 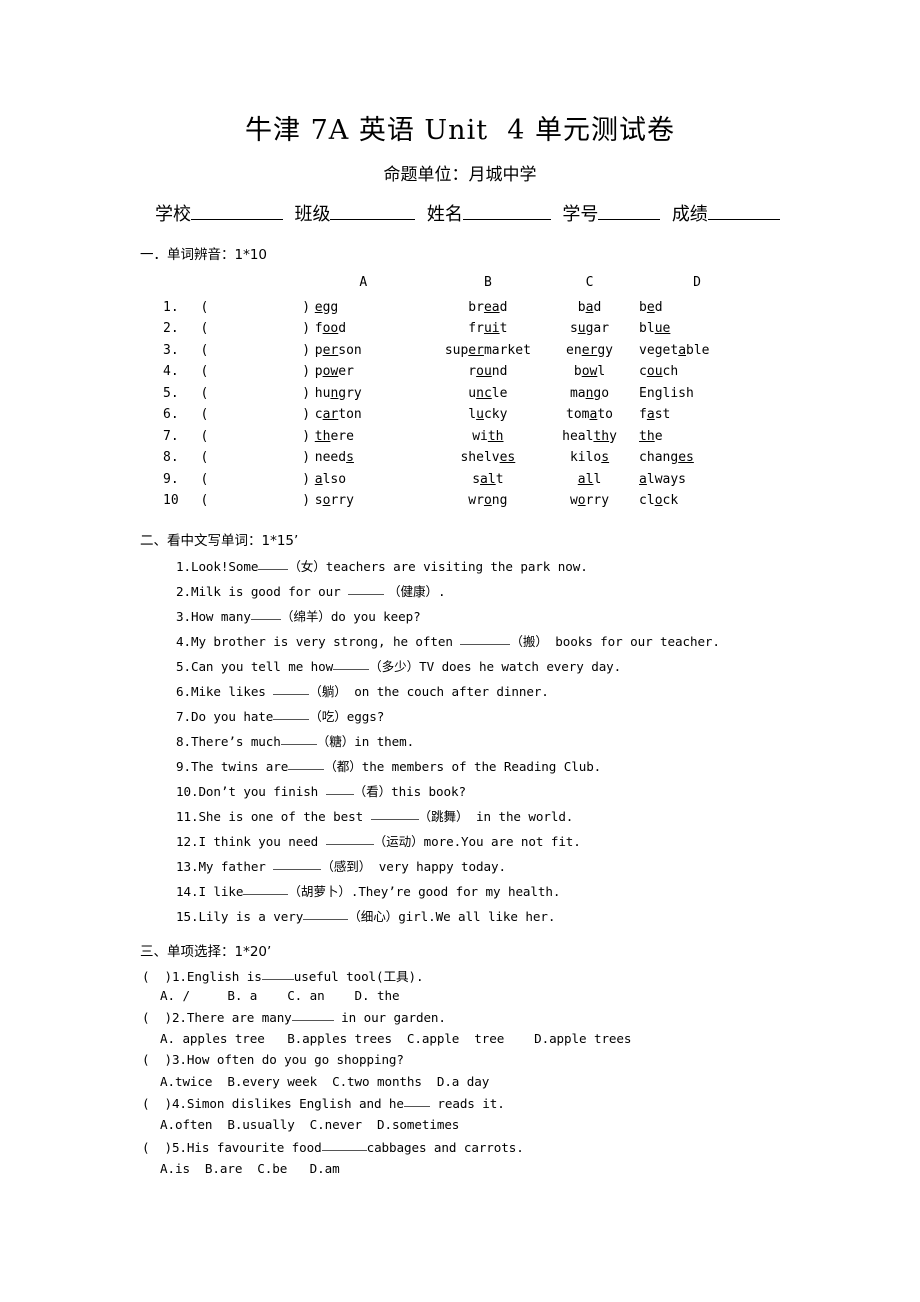 What do you see at coordinates (305, 616) in the screenshot?
I see `chinese-hint: （绵羊）` at bounding box center [305, 616].